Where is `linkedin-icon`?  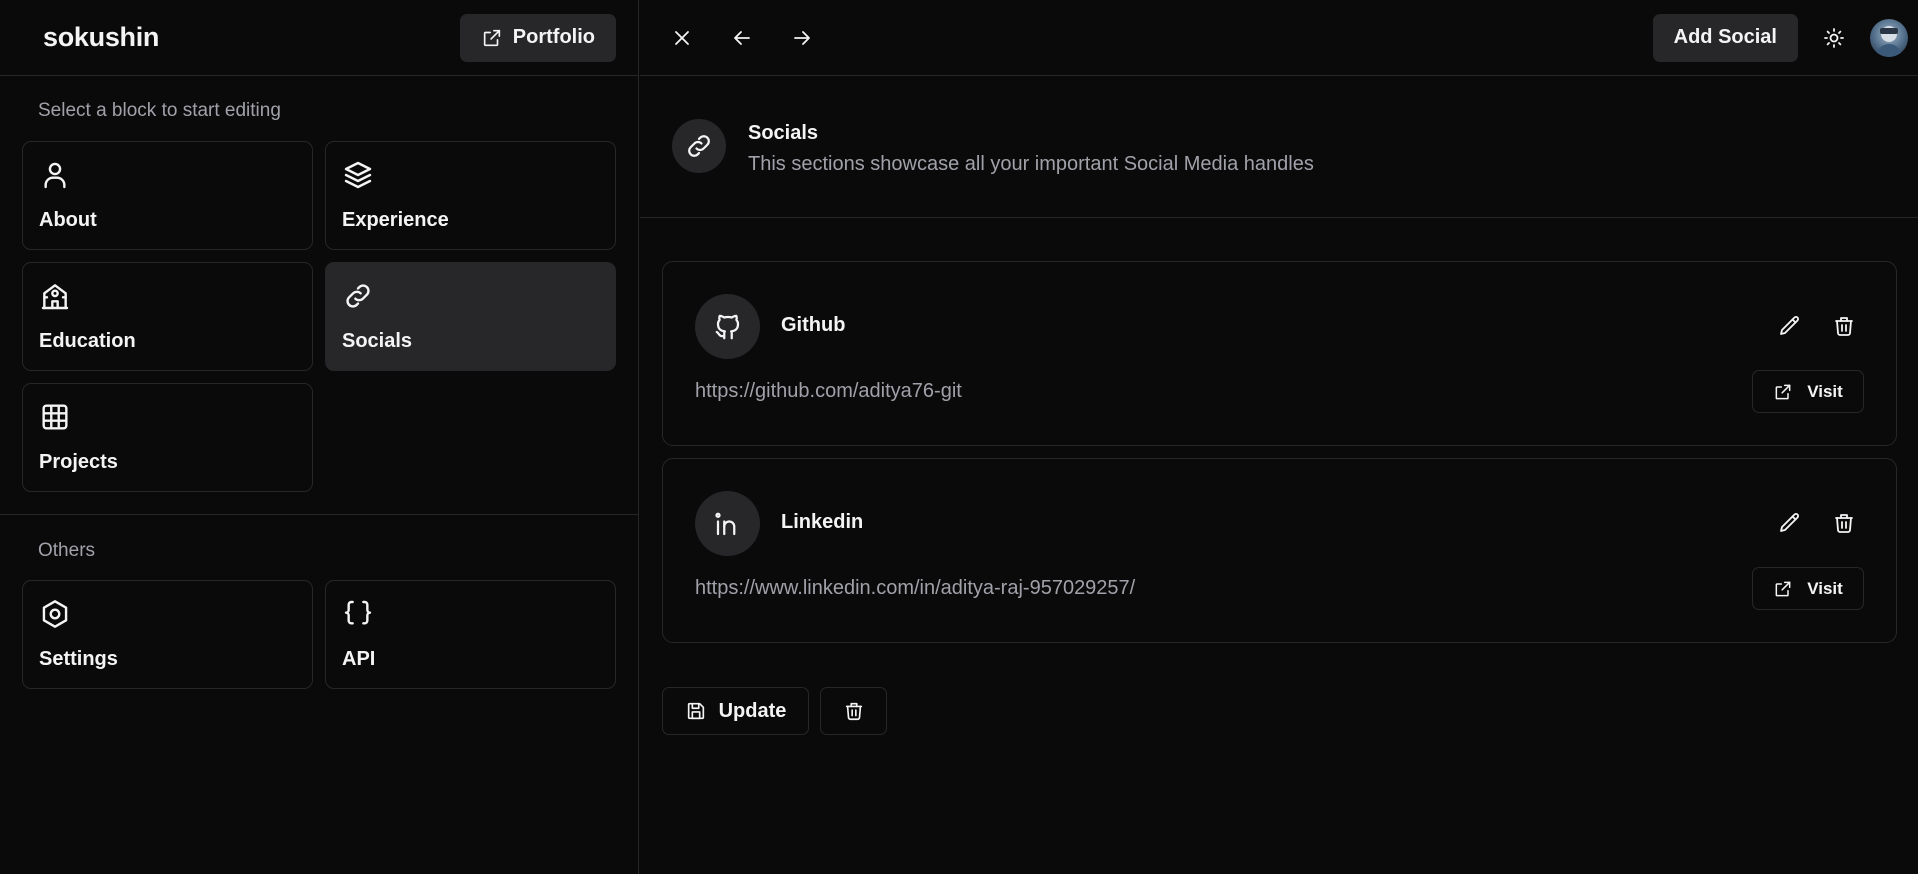
linkedin-icon is located at coordinates (727, 523).